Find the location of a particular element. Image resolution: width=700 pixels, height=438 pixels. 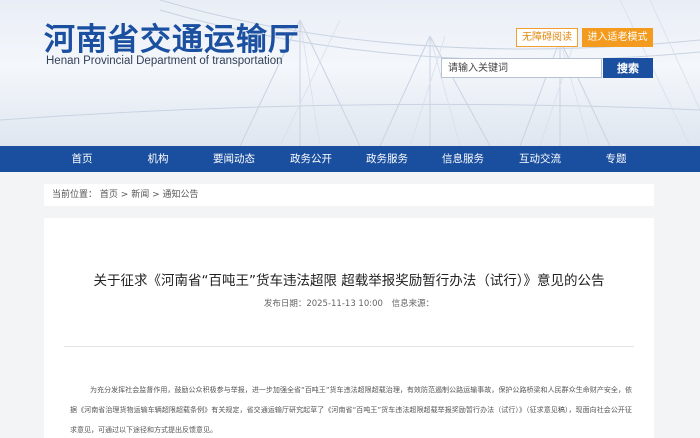

article-title: 关于征求《河南省“百吨王”货车违法超限 超载举报奖励暂行办法（试行）》意见的公告 is located at coordinates (349, 281).